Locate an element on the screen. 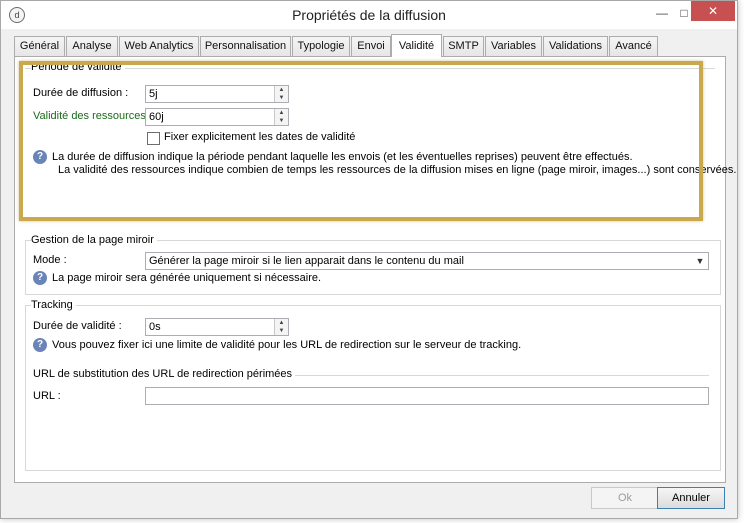  title-bar: d Propriétés de la diffusion — □ ✕ is located at coordinates (369, 15).